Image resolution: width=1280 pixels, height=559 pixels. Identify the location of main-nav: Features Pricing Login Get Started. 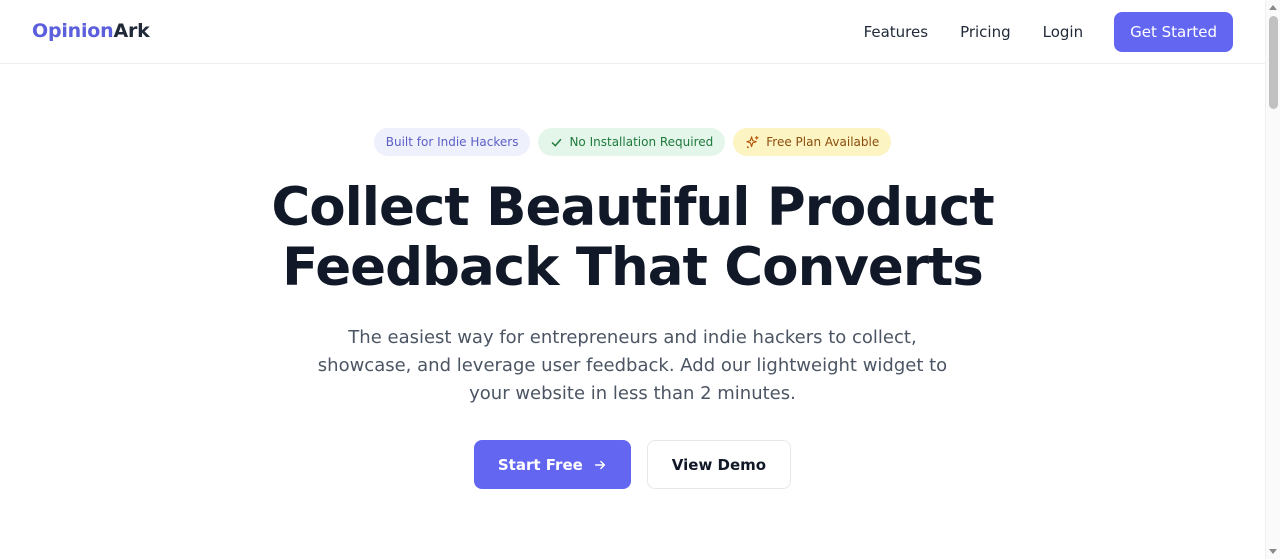
(1048, 32).